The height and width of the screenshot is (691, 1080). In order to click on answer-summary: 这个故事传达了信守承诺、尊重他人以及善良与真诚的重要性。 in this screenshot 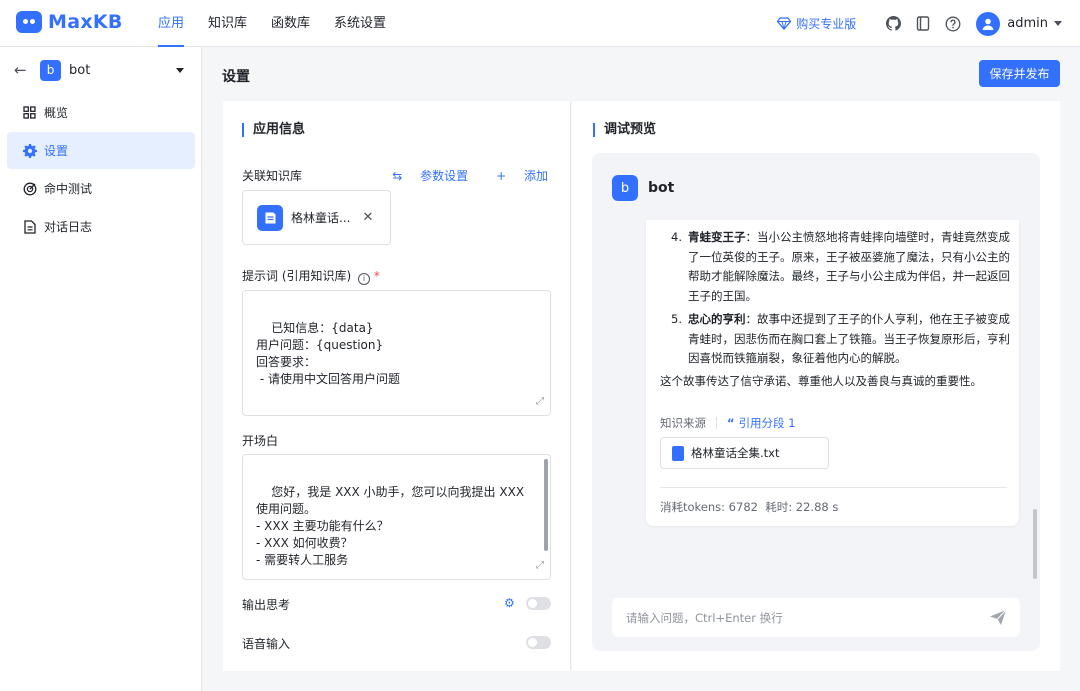, I will do `click(821, 381)`.